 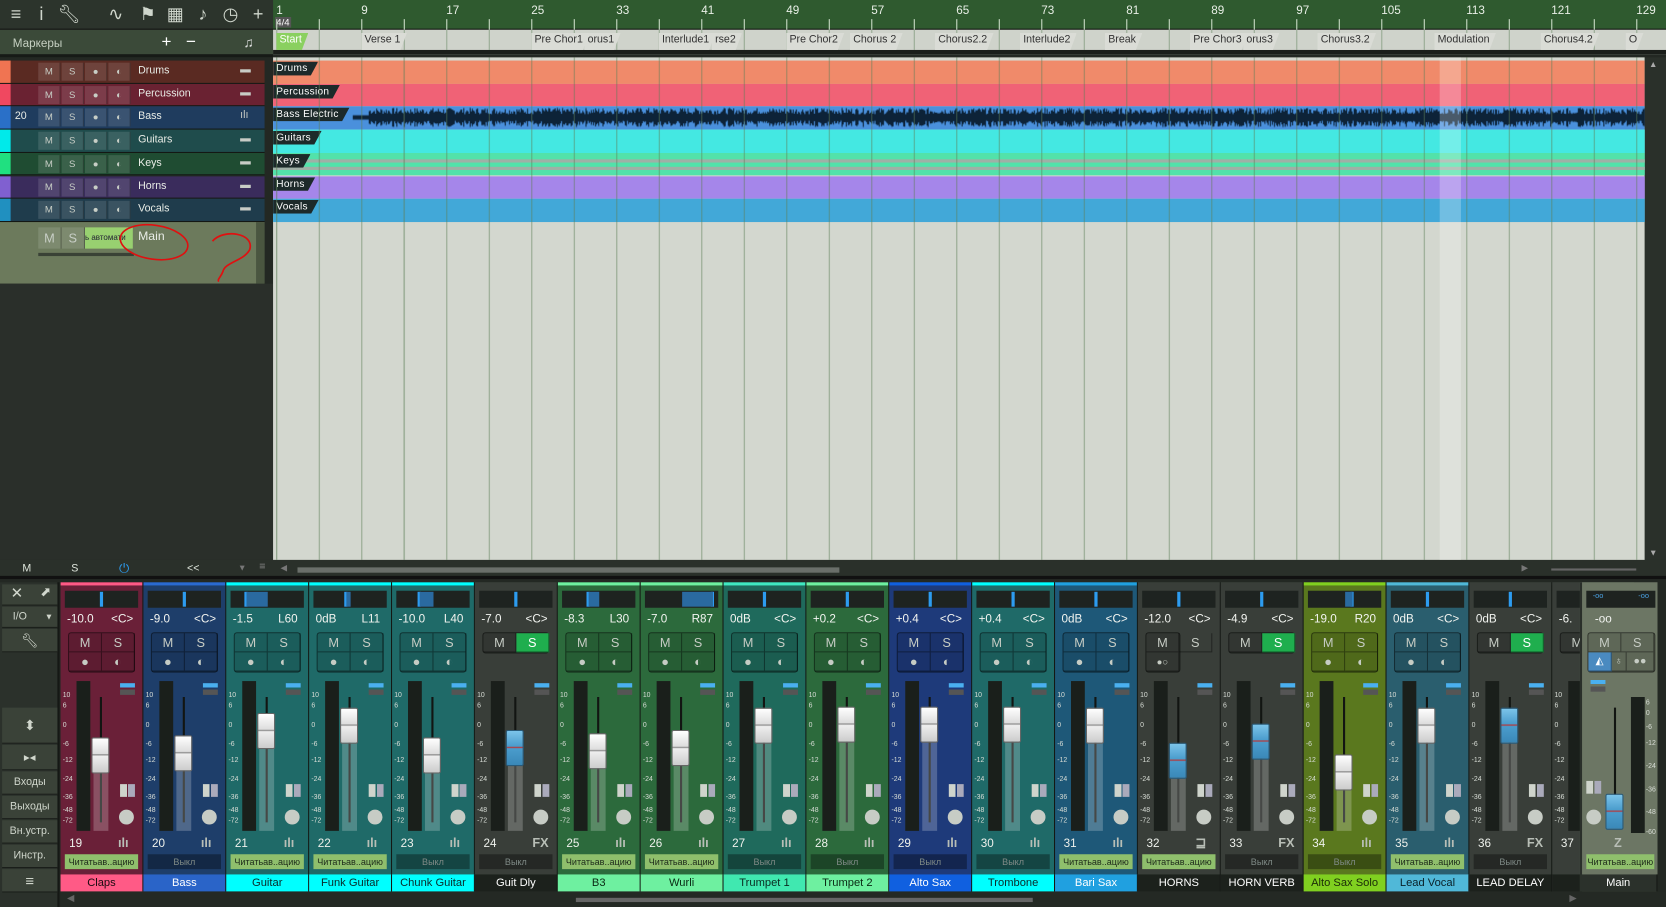 I want to click on link-icon: ●●, so click(x=1640, y=662).